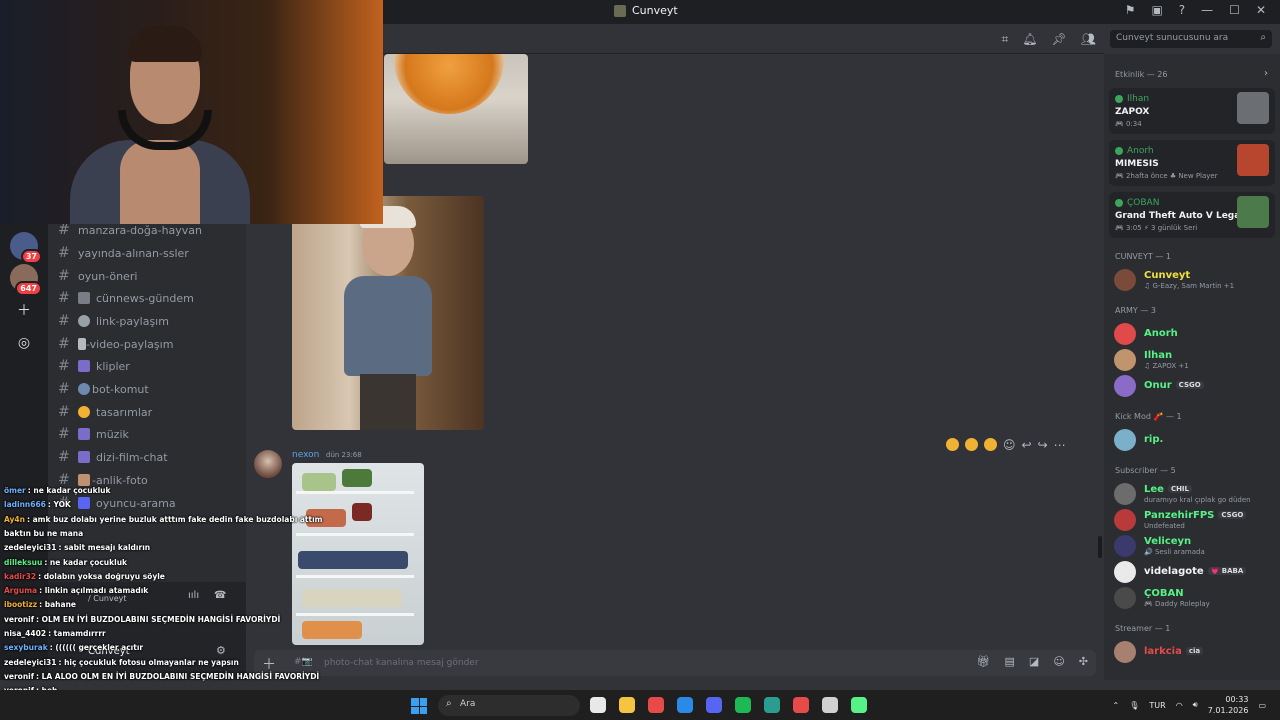  Describe the element at coordinates (26, 248) in the screenshot. I see `server-icon: 37` at that location.